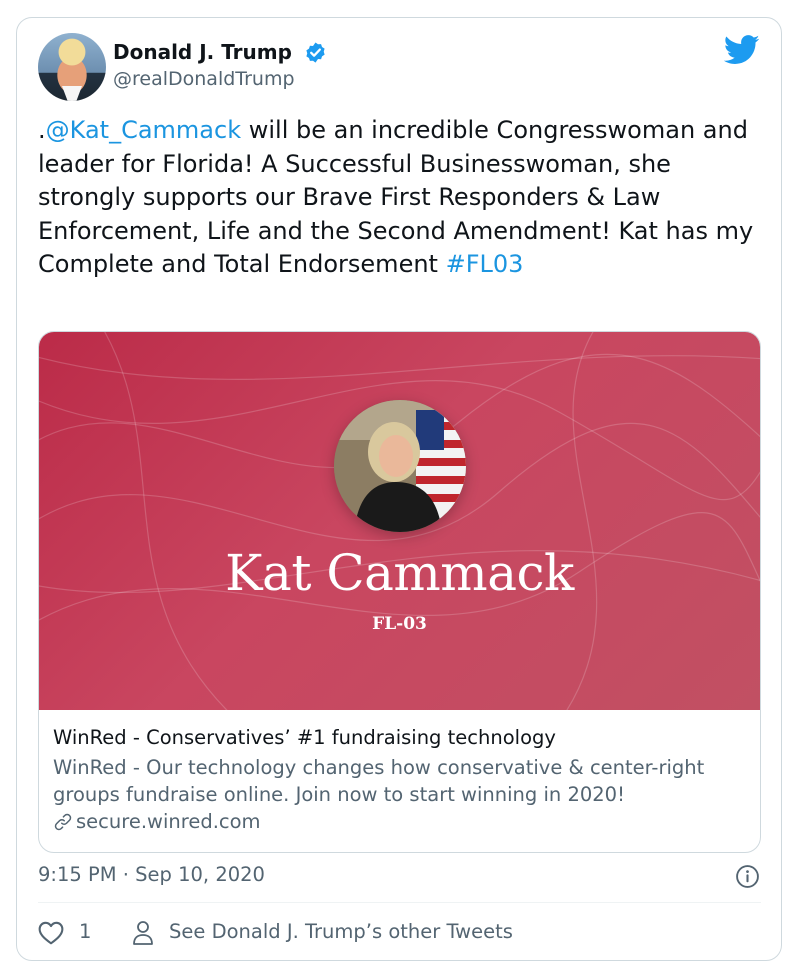 The height and width of the screenshot is (978, 799). Describe the element at coordinates (151, 874) in the screenshot. I see `tweet-timestamp: 9:15 PM · Sep 10, 2020` at that location.